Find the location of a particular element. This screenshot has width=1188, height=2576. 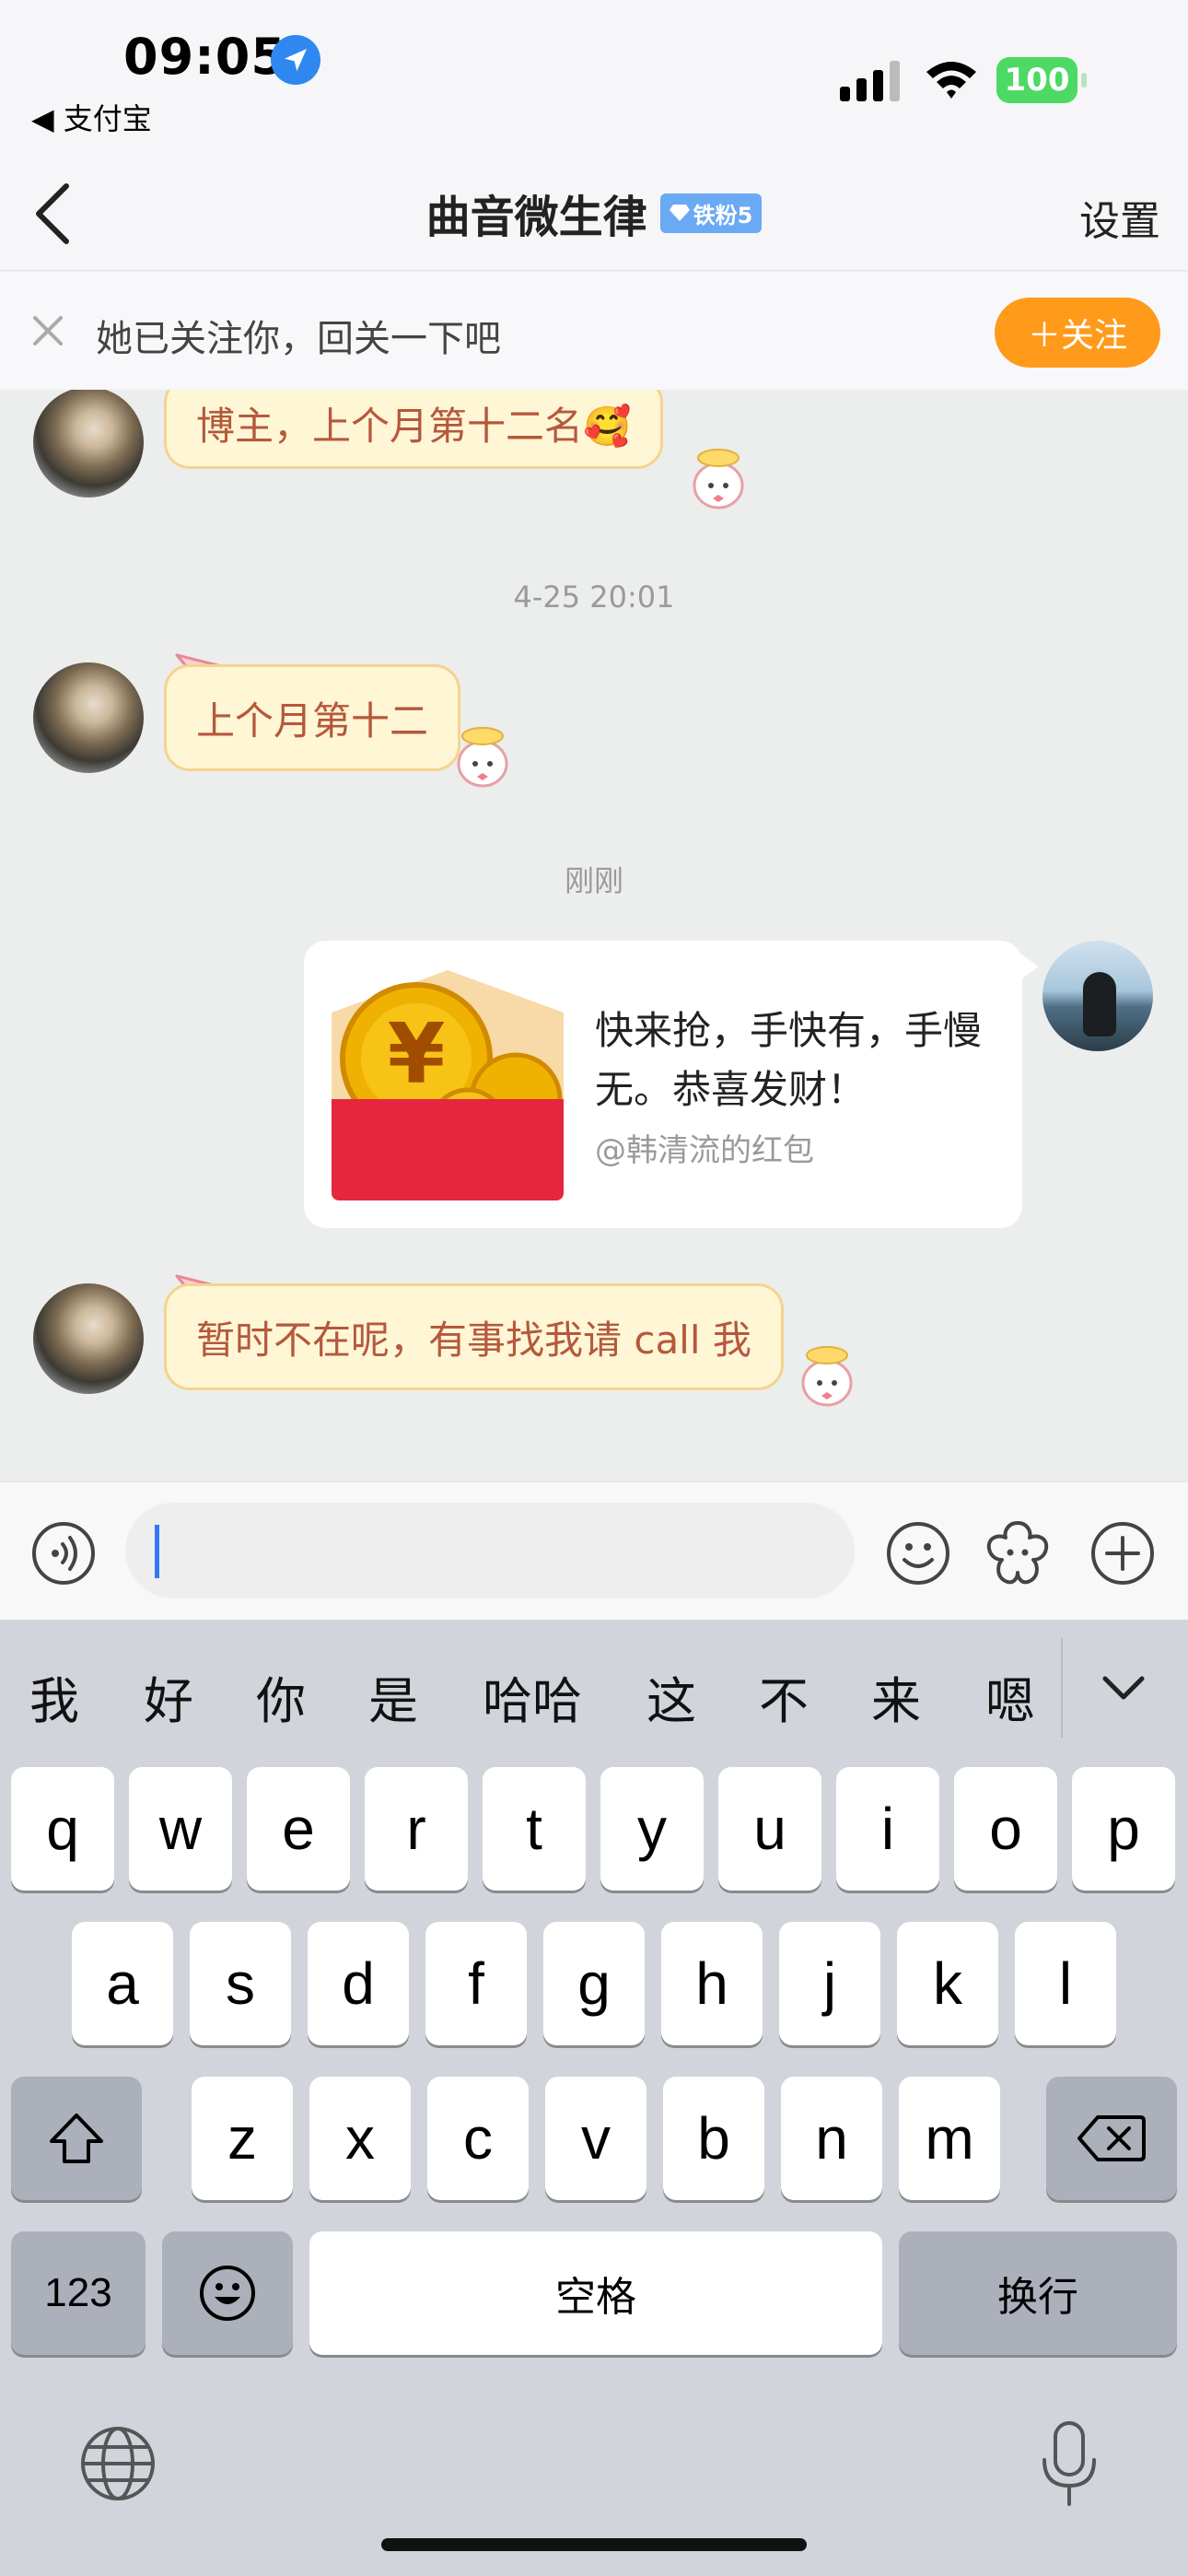

key: m is located at coordinates (949, 2138).